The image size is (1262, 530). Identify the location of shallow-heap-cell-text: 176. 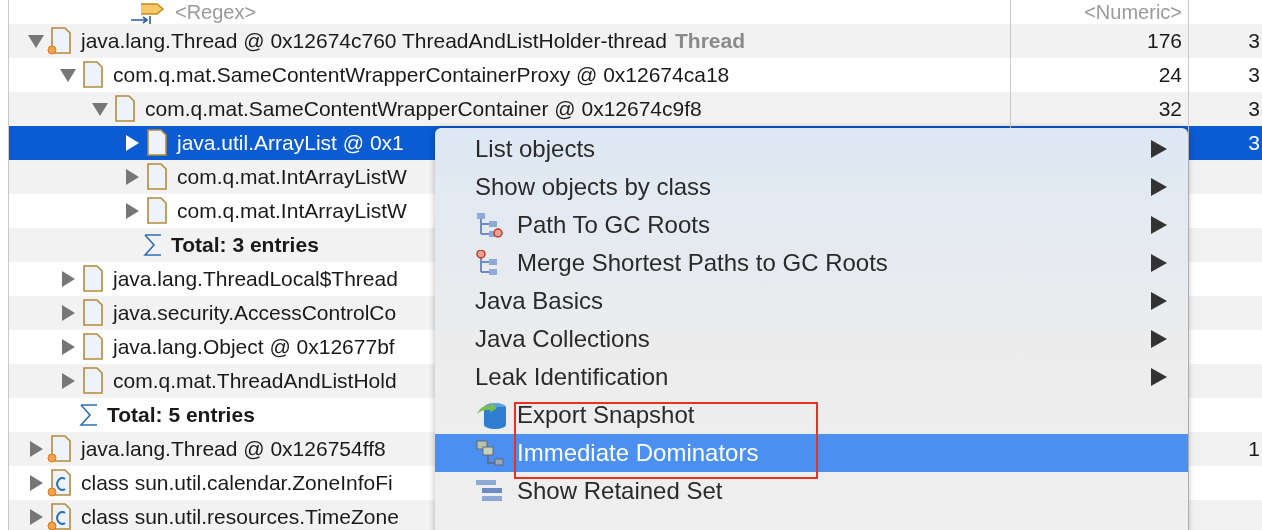
(1164, 41).